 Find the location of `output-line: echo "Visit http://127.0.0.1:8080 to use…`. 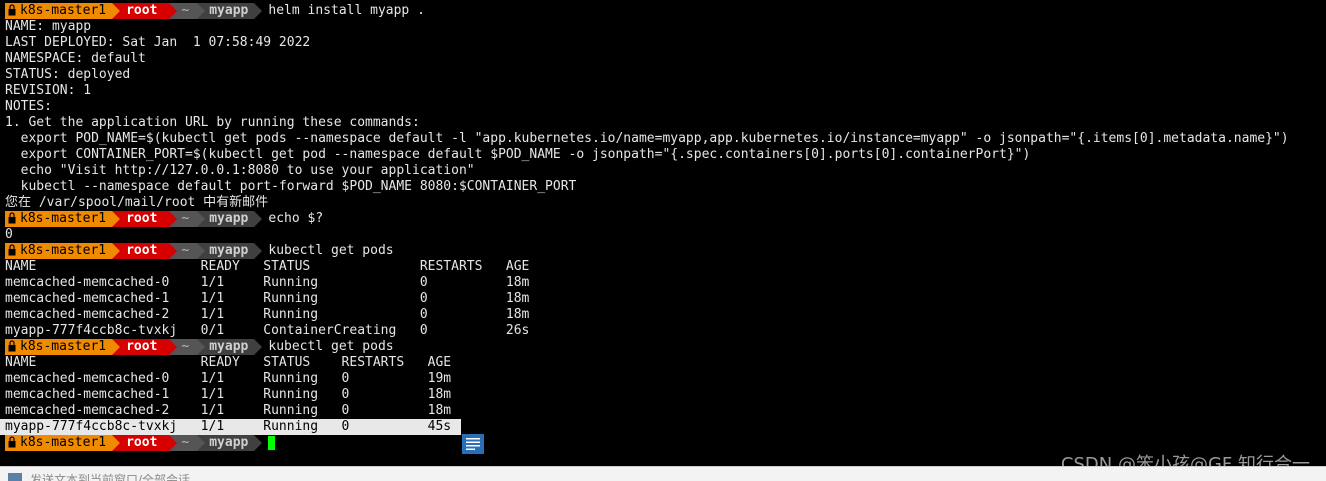

output-line: echo "Visit http://127.0.0.1:8080 to use… is located at coordinates (240, 170).